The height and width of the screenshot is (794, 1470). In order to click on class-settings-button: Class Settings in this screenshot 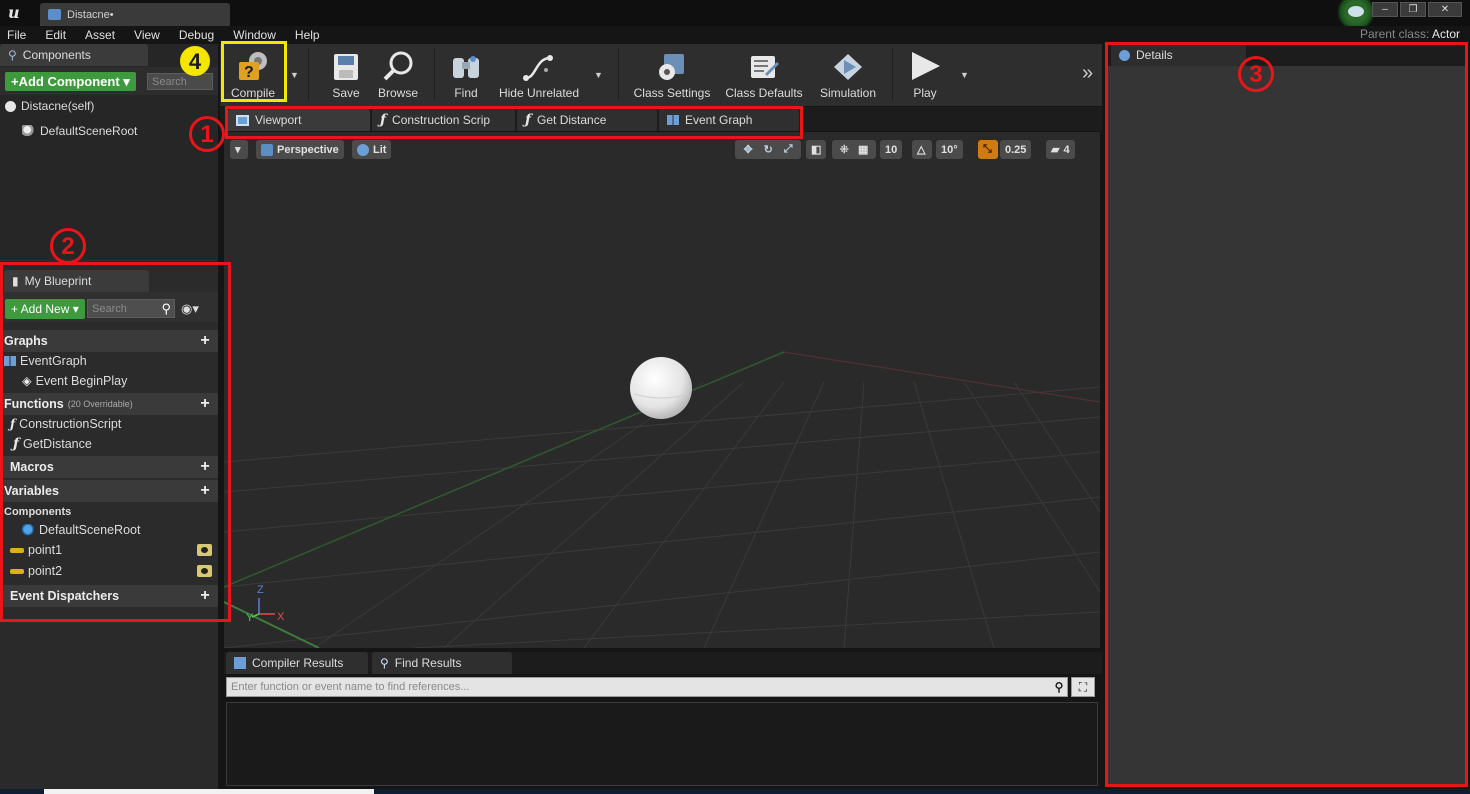, I will do `click(672, 74)`.